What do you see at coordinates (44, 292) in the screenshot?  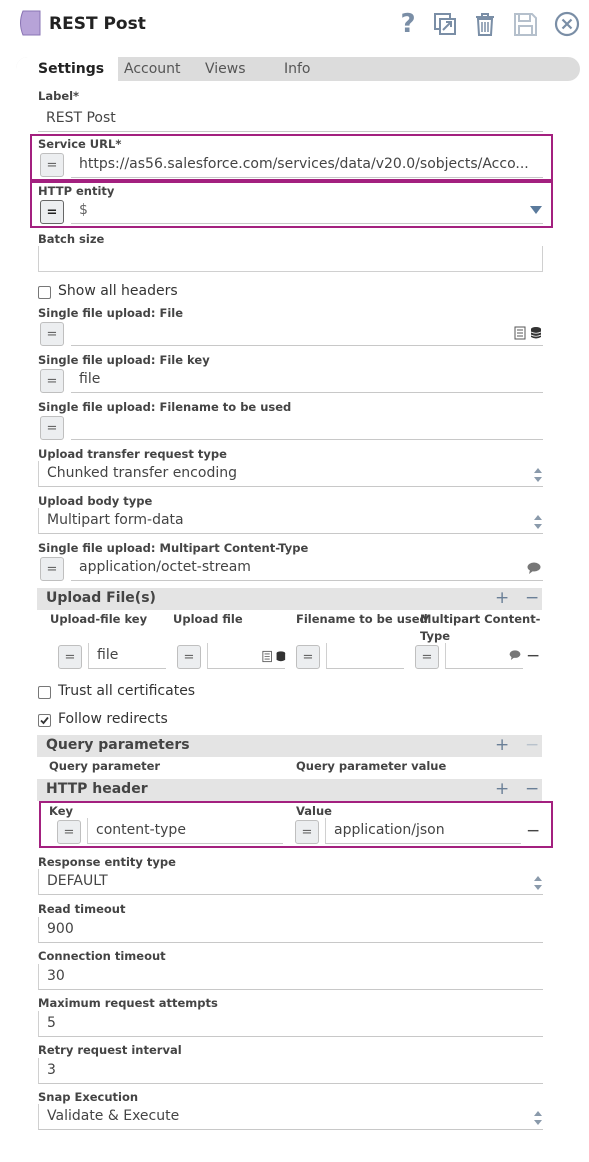 I see `show-all-headers-checkbox` at bounding box center [44, 292].